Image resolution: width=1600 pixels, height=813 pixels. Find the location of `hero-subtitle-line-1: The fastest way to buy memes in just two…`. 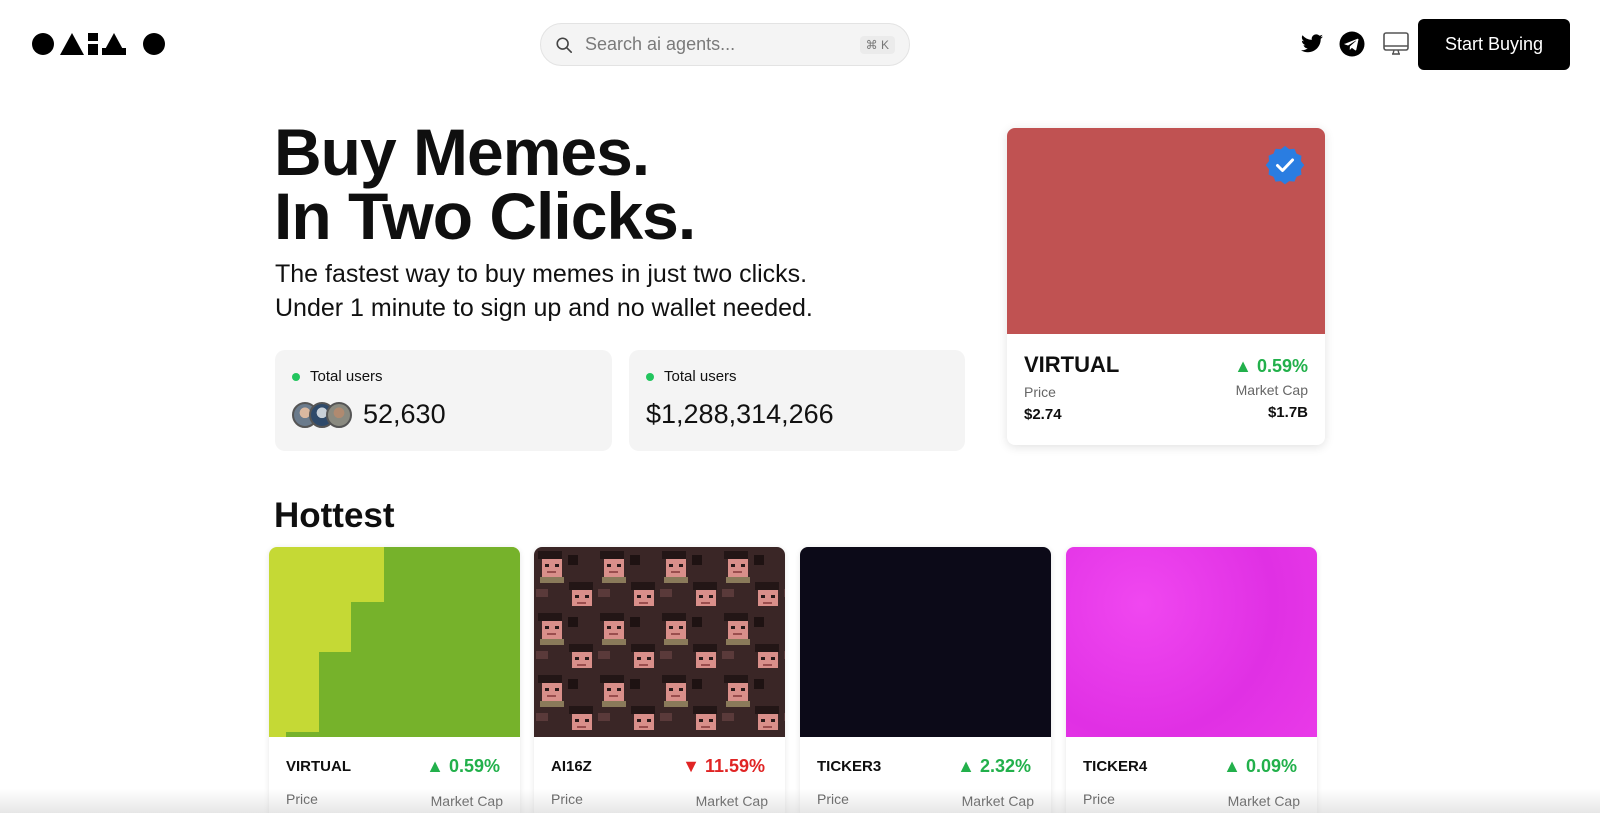

hero-subtitle-line-1: The fastest way to buy memes in just two… is located at coordinates (541, 274).